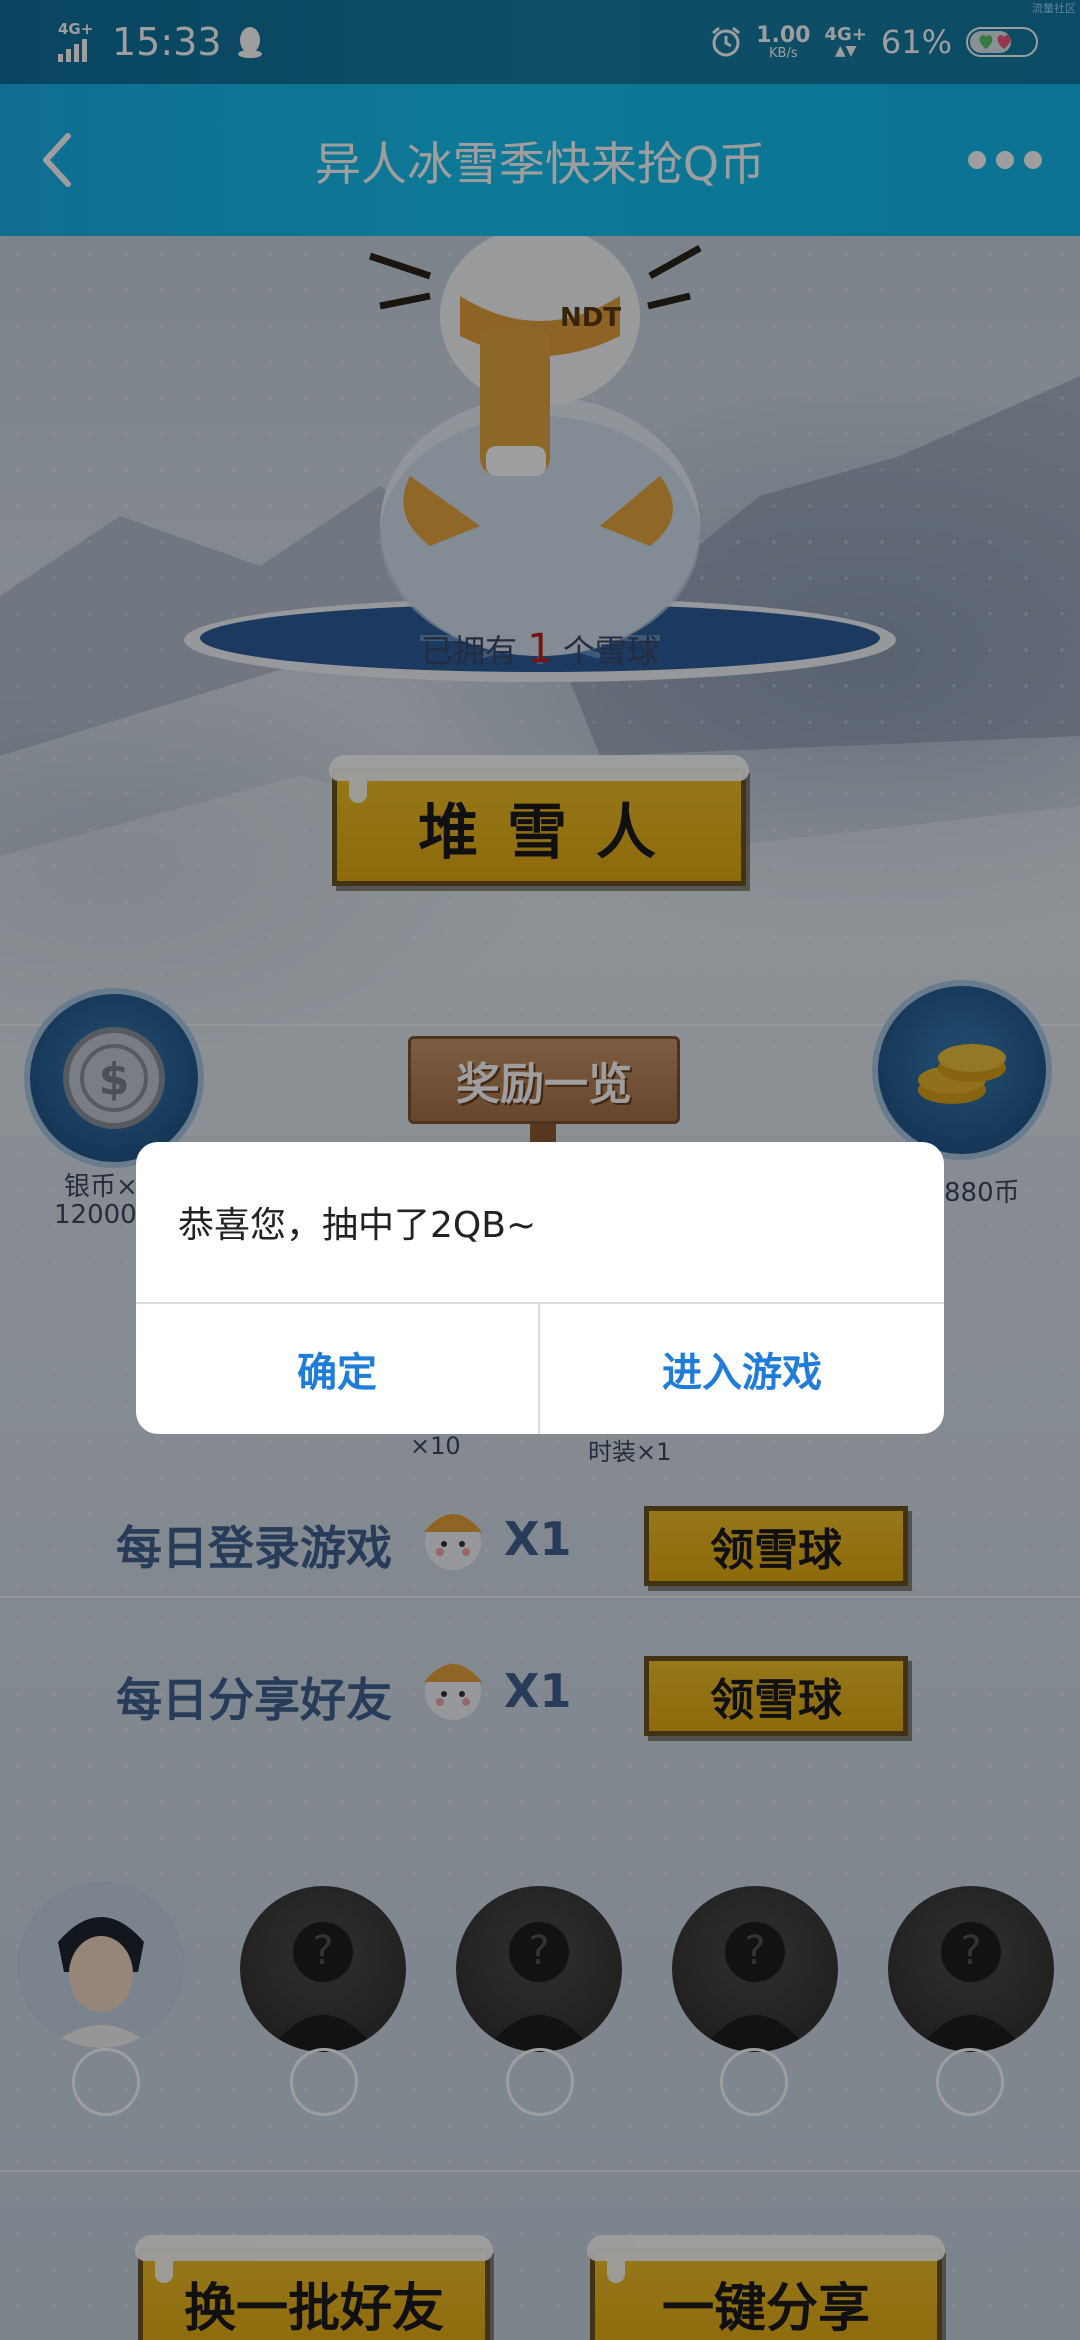 The width and height of the screenshot is (1080, 2340). Describe the element at coordinates (357, 1225) in the screenshot. I see `dialog-message: 恭喜您，抽中了2QB~` at that location.